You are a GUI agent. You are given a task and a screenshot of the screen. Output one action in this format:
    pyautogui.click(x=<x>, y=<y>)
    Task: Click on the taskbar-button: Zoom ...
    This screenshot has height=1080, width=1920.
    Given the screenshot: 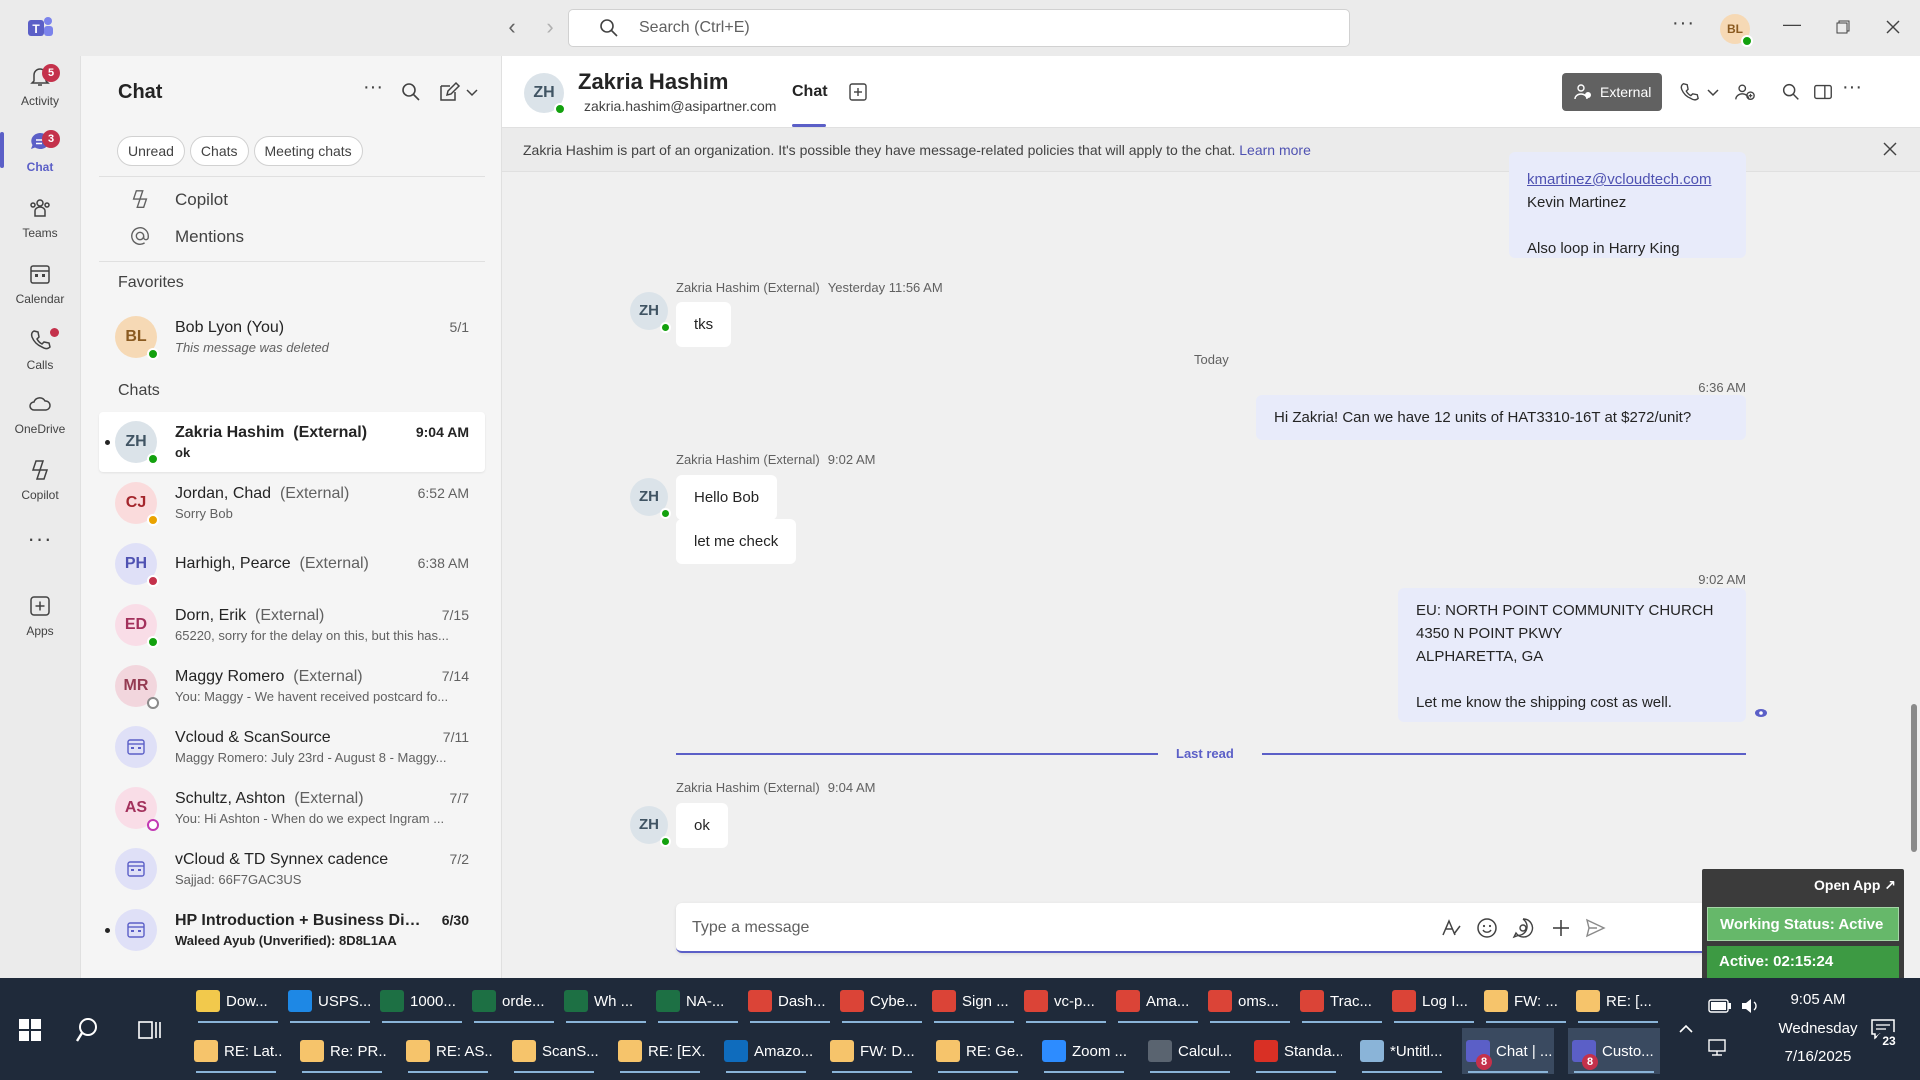 What is the action you would take?
    pyautogui.click(x=1084, y=1051)
    